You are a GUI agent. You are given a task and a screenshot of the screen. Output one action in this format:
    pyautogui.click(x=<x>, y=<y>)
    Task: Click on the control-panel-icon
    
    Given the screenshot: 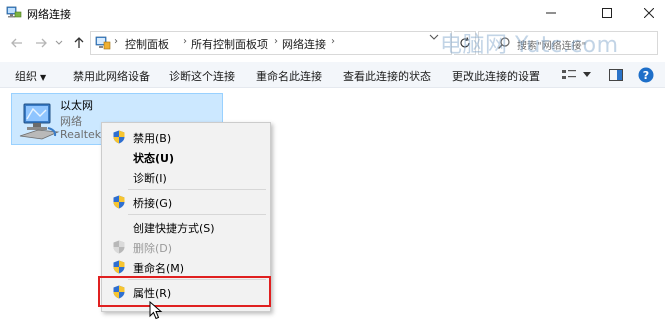 What is the action you would take?
    pyautogui.click(x=103, y=43)
    